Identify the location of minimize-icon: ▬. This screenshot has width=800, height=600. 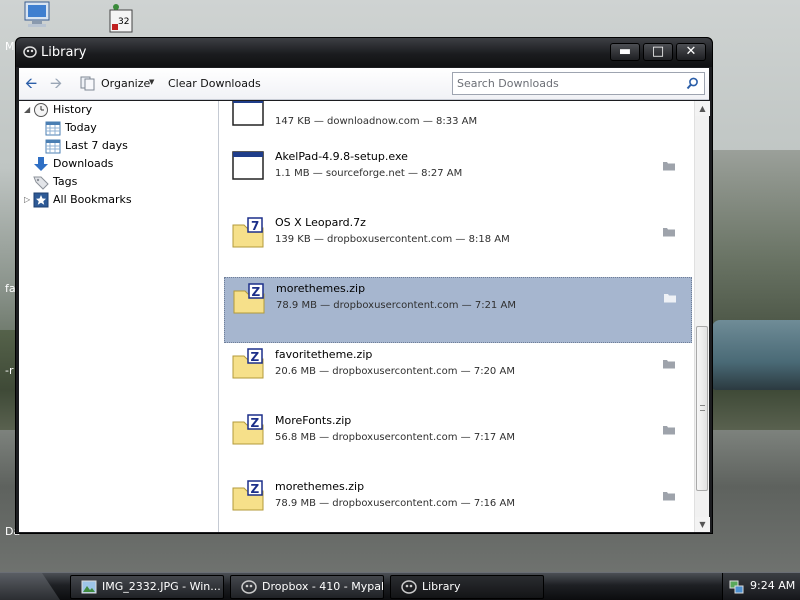
(625, 51).